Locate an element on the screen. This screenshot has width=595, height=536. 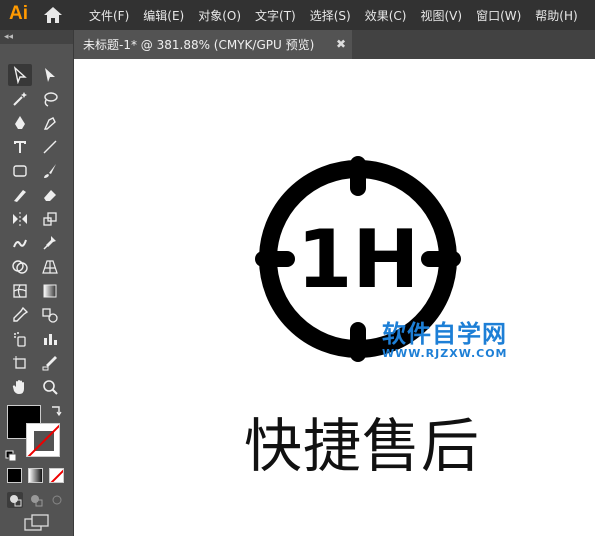
shape-builder-icon is located at coordinates (20, 267).